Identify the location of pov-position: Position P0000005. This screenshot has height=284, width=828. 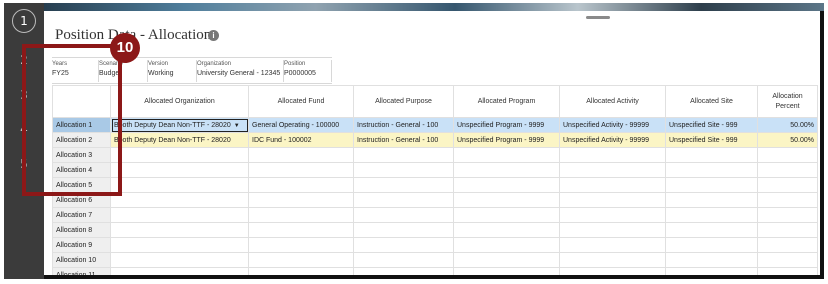
(308, 71).